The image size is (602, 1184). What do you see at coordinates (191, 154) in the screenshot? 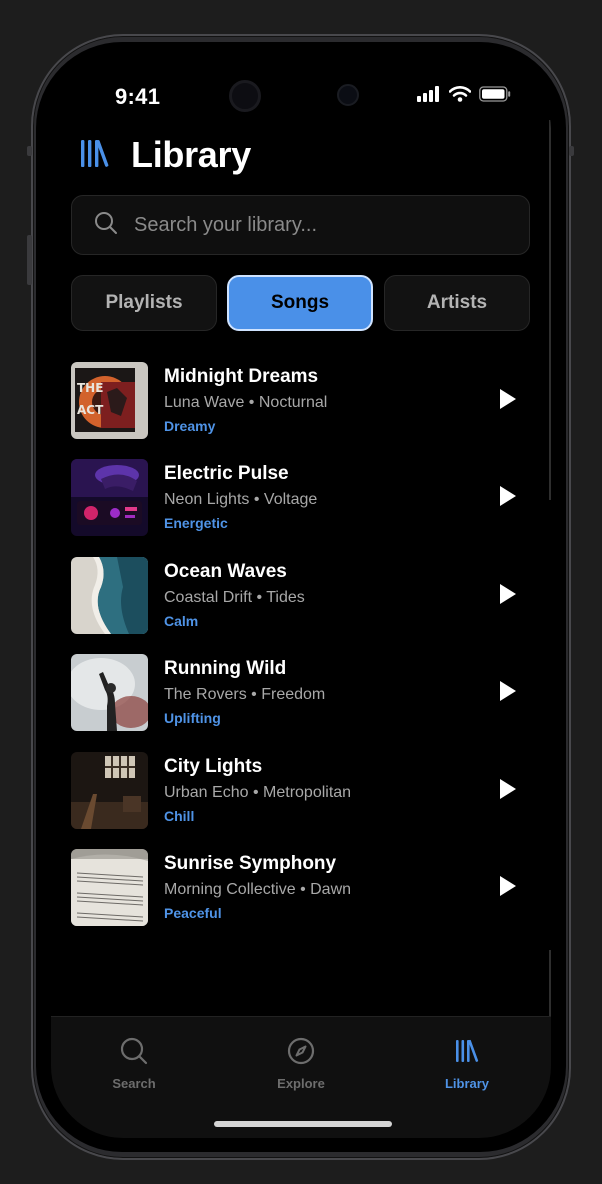
I see `page-title: Library` at bounding box center [191, 154].